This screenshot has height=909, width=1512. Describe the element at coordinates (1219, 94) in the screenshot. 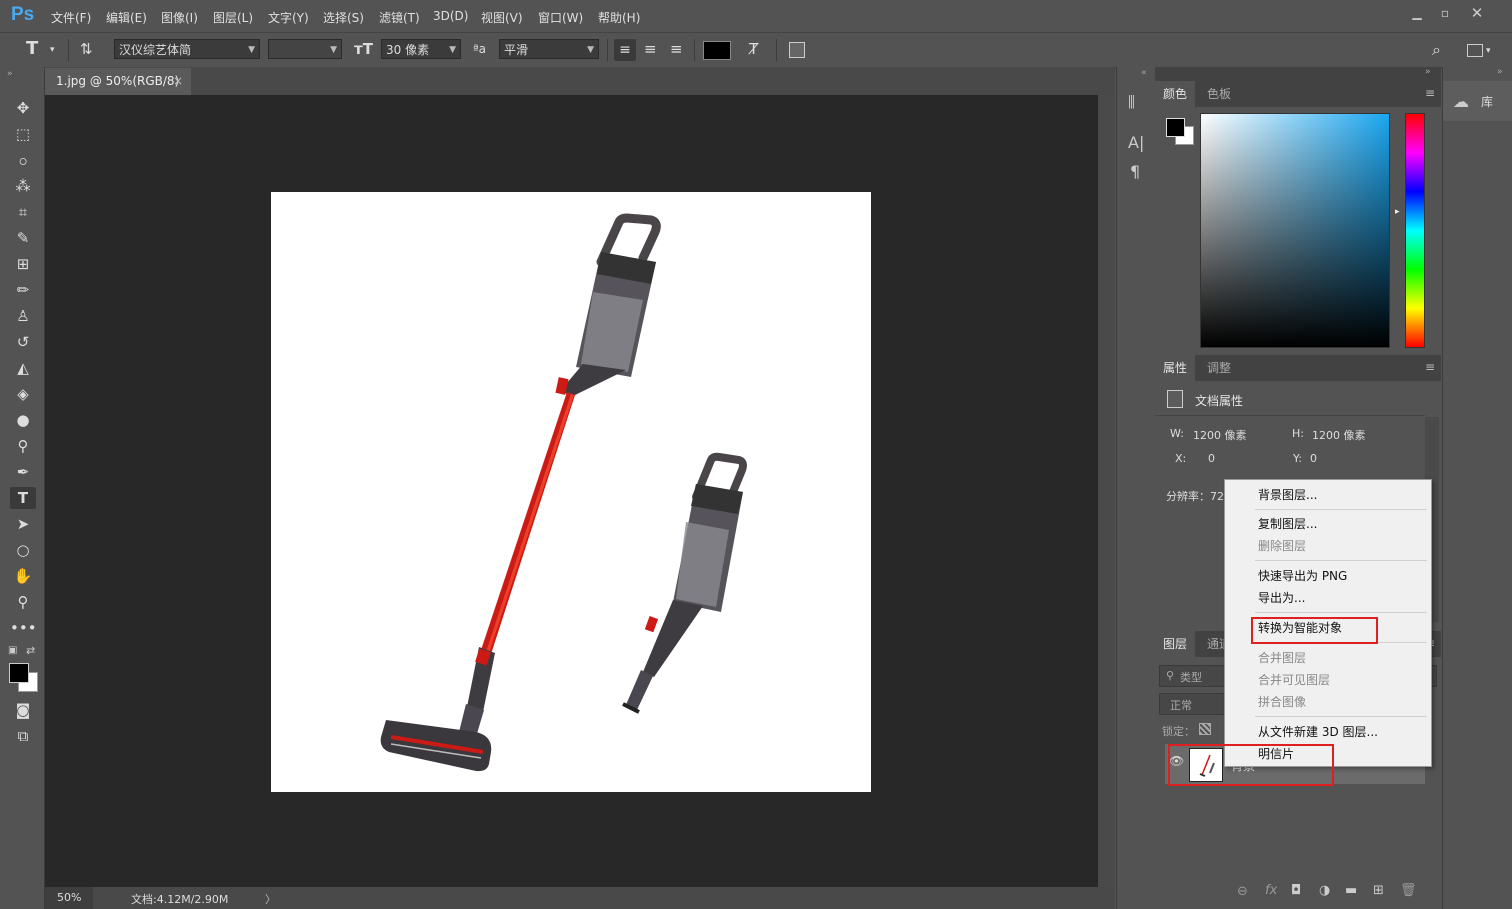

I see `tab-swatches: 色板` at that location.